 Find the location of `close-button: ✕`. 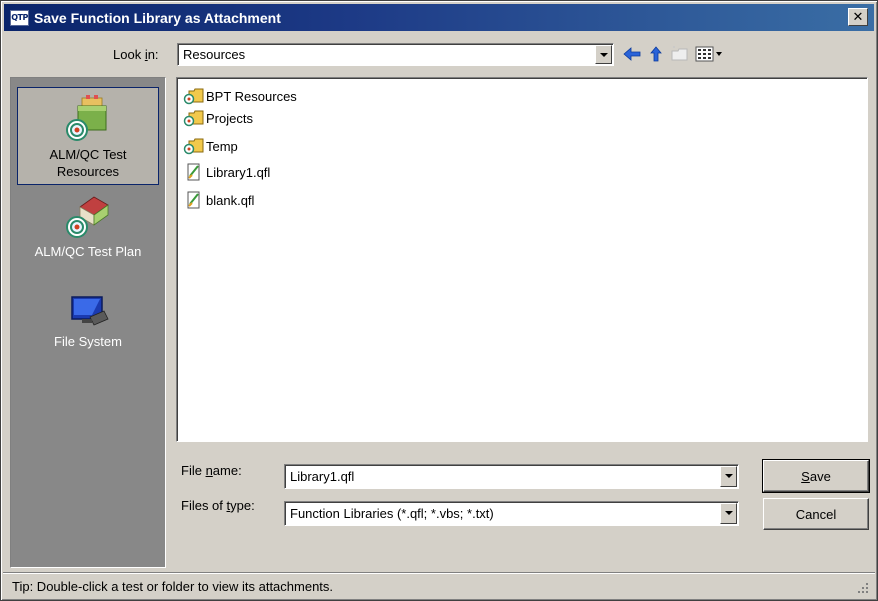

close-button: ✕ is located at coordinates (858, 17).